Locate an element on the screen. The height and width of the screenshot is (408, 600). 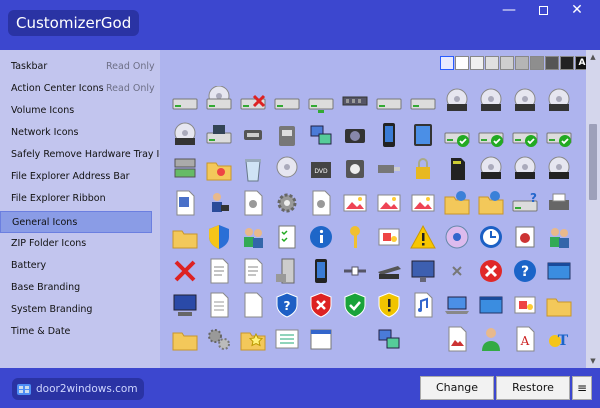
sidebar-item-time-date: Time & Date is located at coordinates (76, 332).